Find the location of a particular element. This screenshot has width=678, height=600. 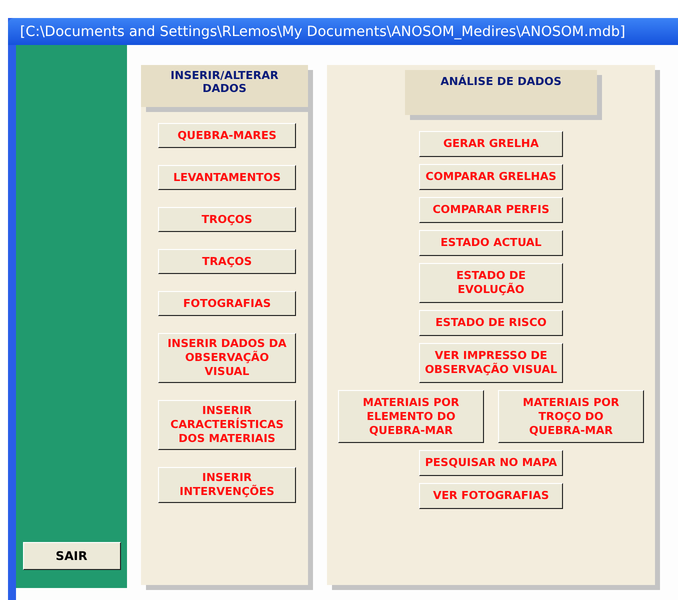

menu-button: QUEBRA-MARES is located at coordinates (227, 135).